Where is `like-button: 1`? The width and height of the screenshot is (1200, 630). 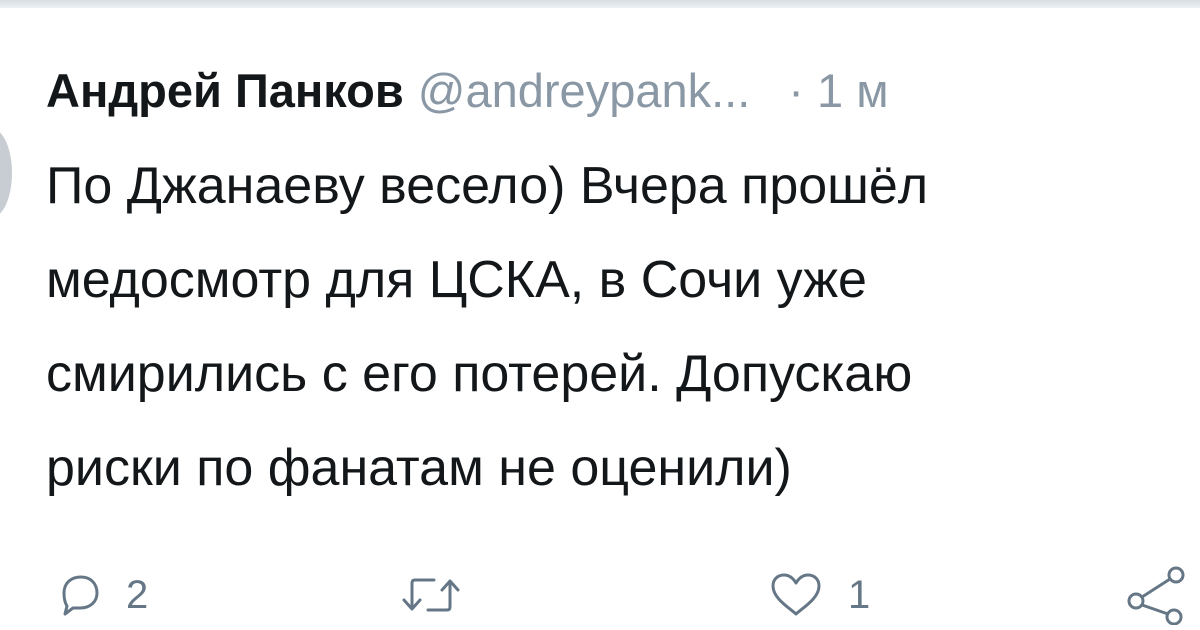 like-button: 1 is located at coordinates (819, 595).